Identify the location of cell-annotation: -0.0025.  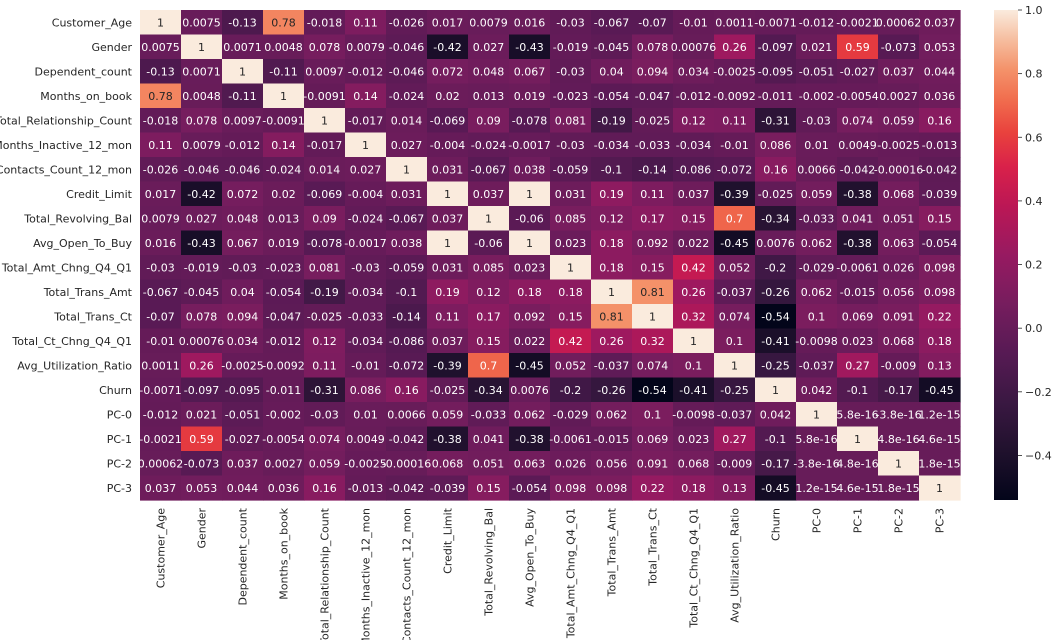
(734, 71).